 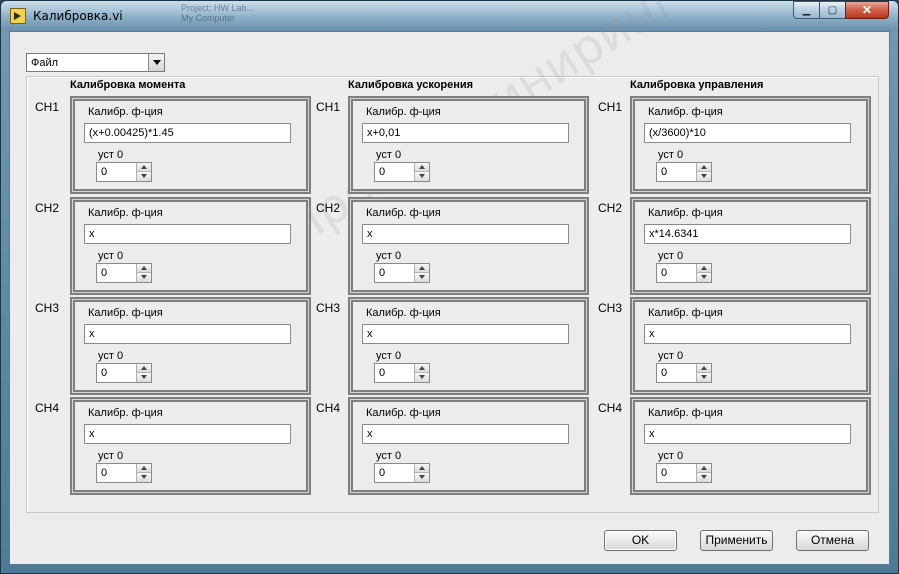 I want to click on channel-calibration-cluster: Калибр. ф-ция x*14.6341 уст 0 0, so click(x=750, y=246).